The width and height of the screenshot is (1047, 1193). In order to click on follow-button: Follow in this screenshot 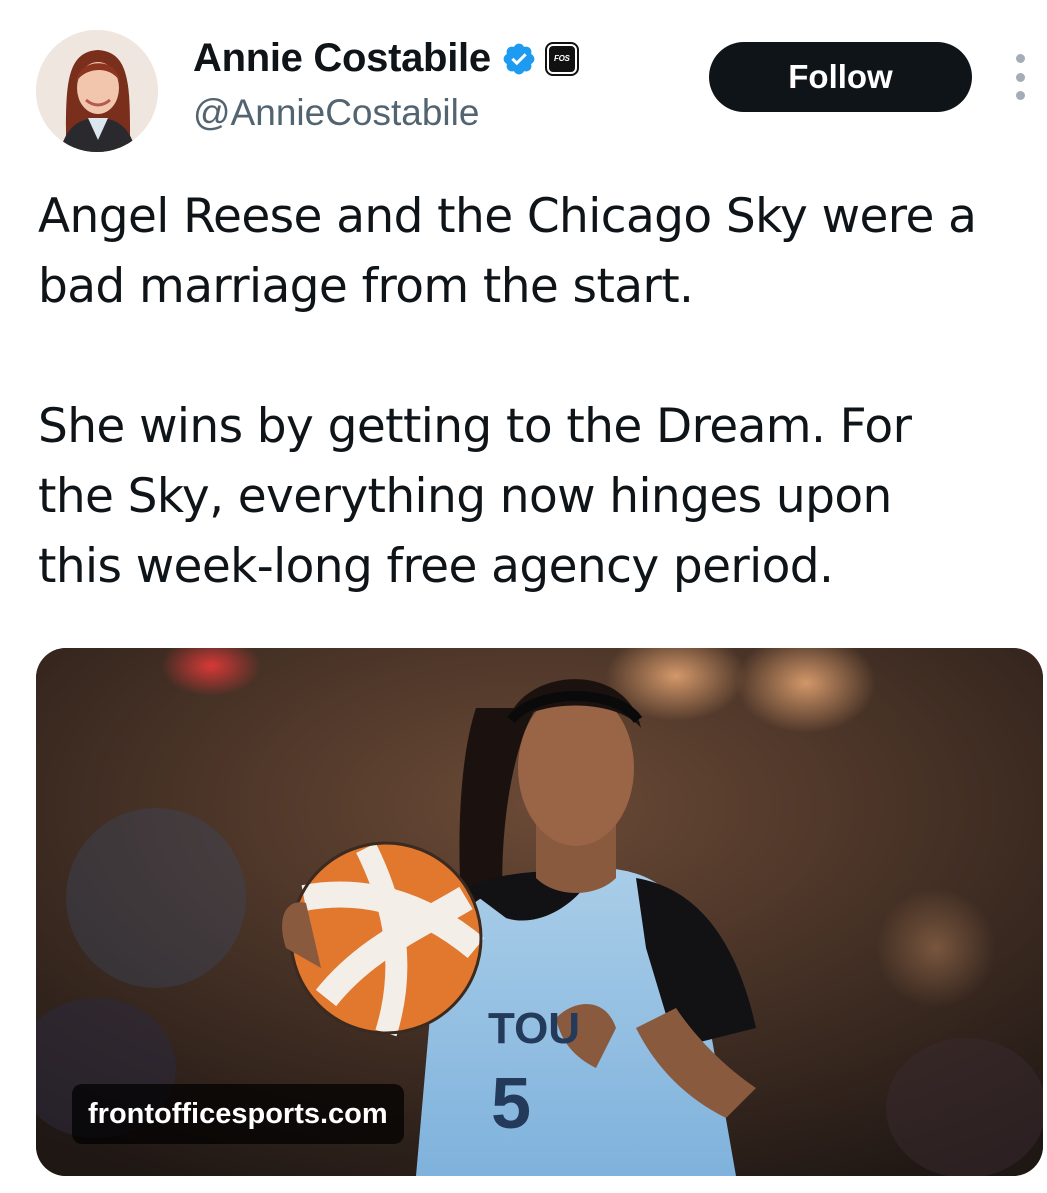, I will do `click(840, 77)`.